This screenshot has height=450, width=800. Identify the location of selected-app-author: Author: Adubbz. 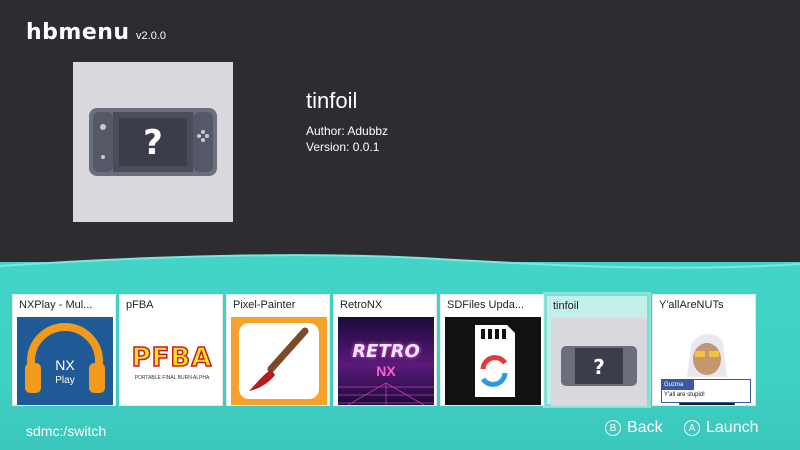
(347, 131).